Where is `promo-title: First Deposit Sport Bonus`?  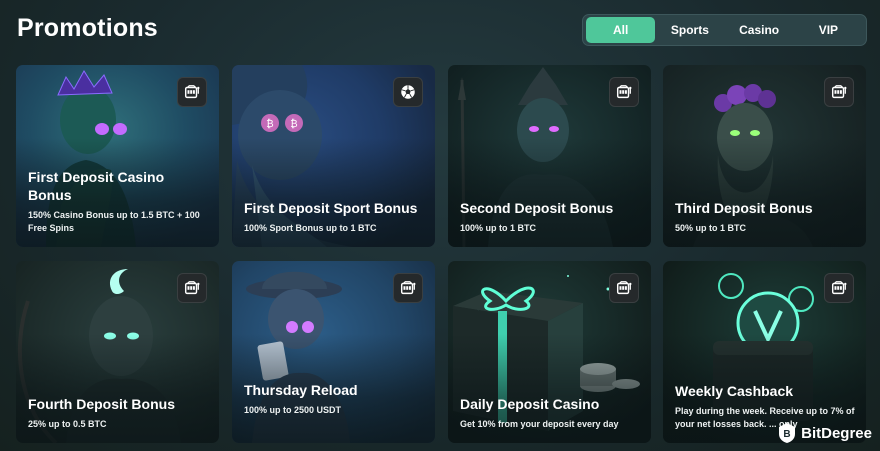 promo-title: First Deposit Sport Bonus is located at coordinates (331, 208).